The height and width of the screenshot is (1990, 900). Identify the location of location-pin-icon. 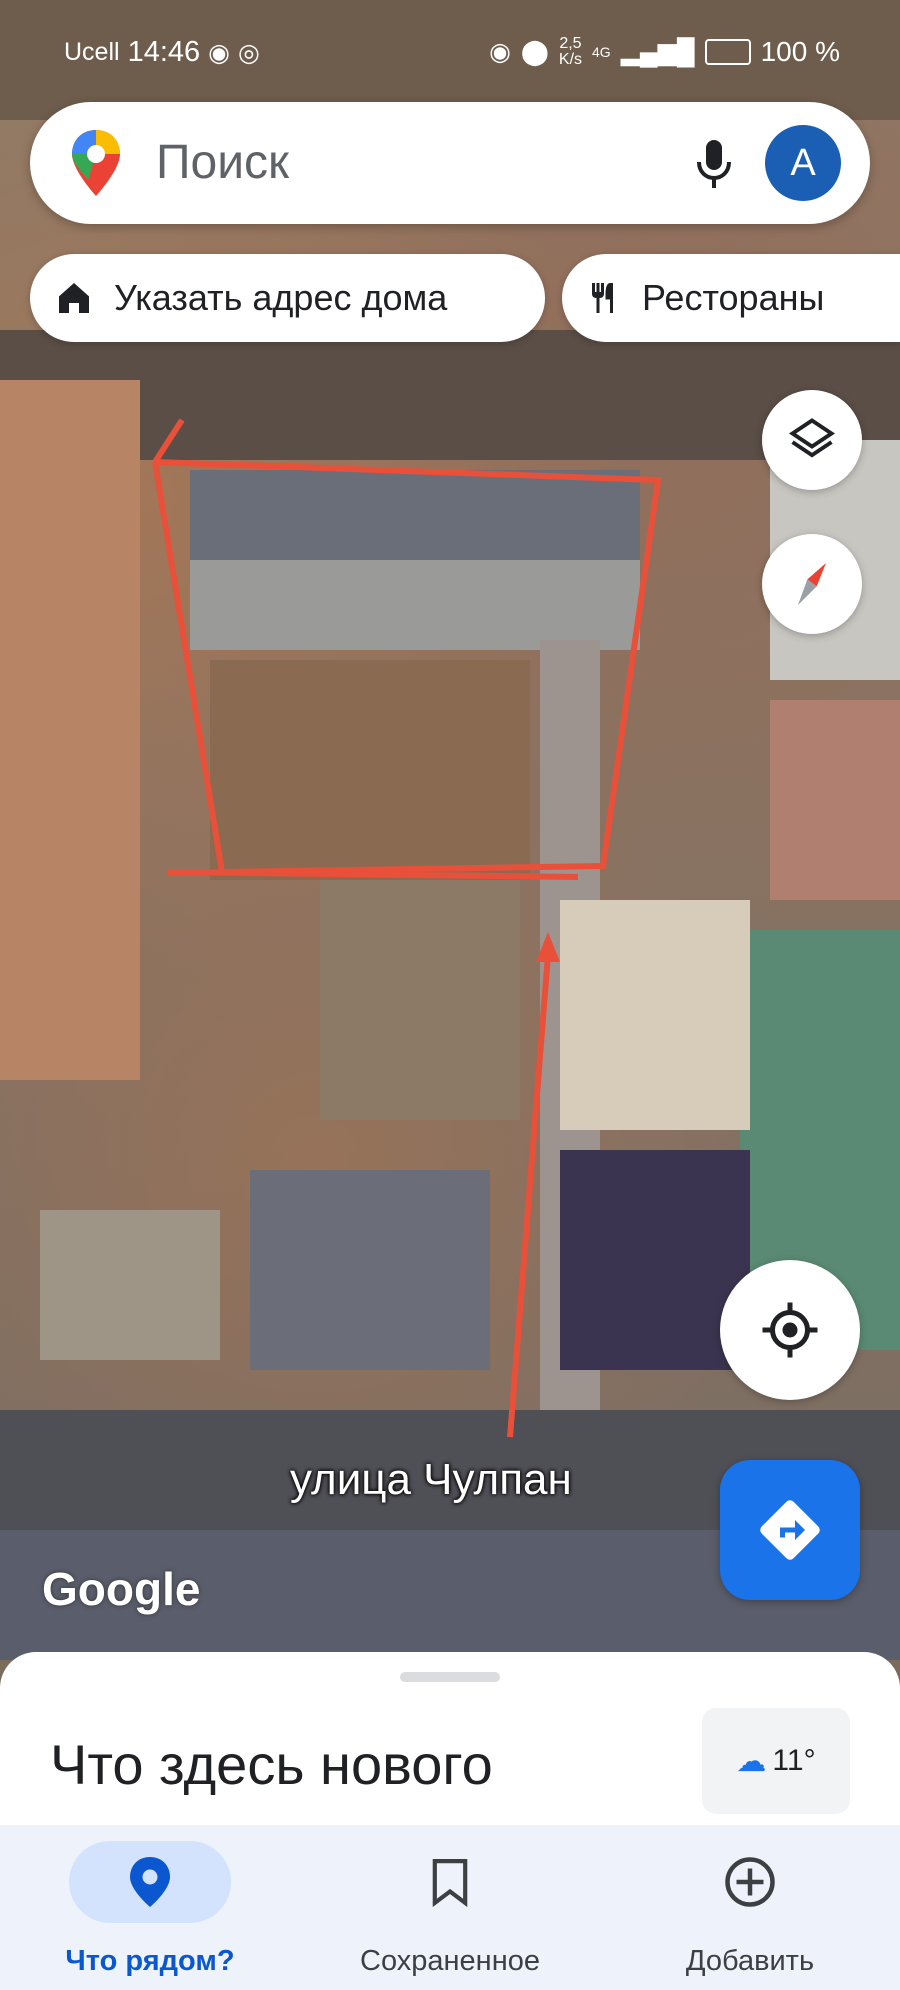
(150, 1882).